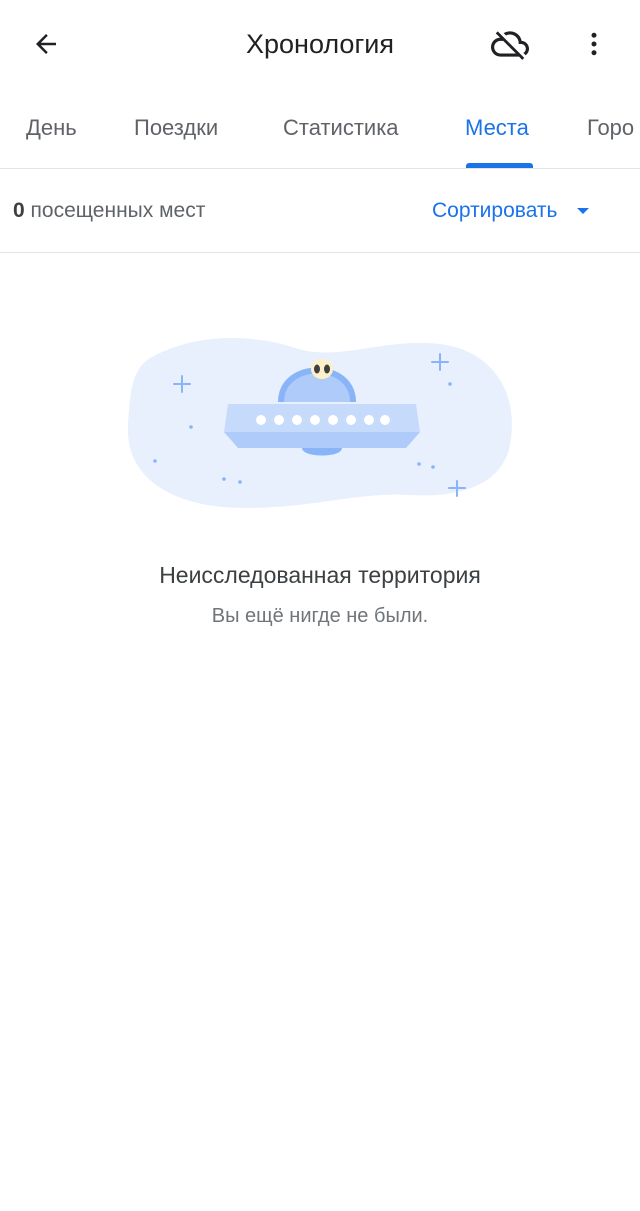 This screenshot has width=640, height=1211. What do you see at coordinates (341, 129) in the screenshot?
I see `tab-statistics: Статистика` at bounding box center [341, 129].